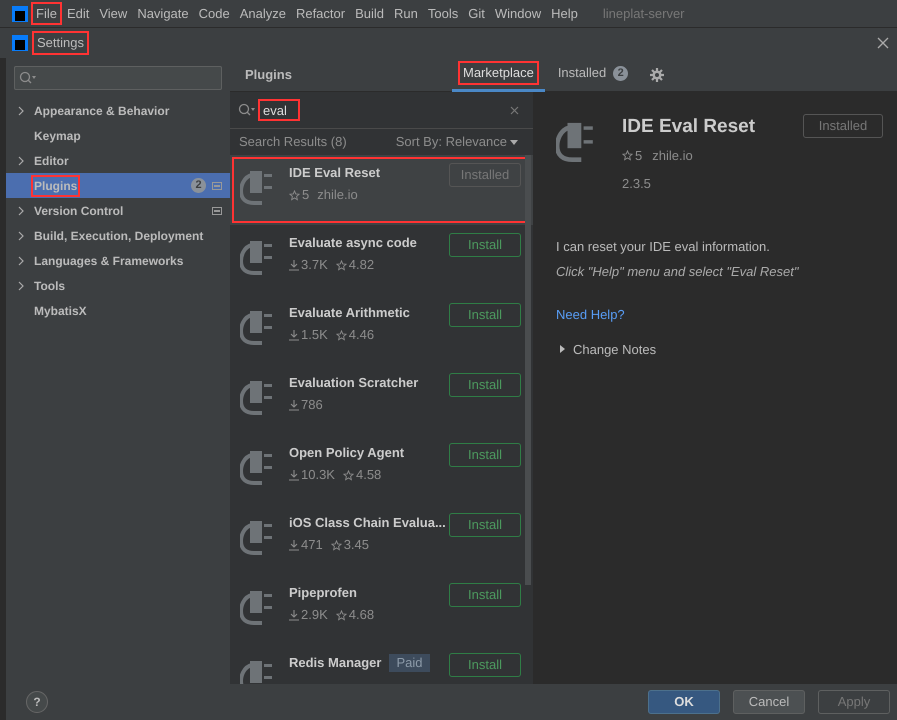 This screenshot has width=897, height=720. I want to click on help-link: Need Help?, so click(590, 314).